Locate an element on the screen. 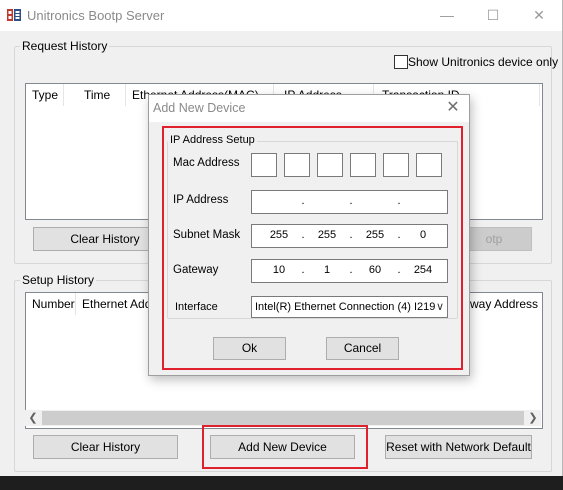  title-bar: Unitronics Bootp Server — ☐ ✕ is located at coordinates (281, 15).